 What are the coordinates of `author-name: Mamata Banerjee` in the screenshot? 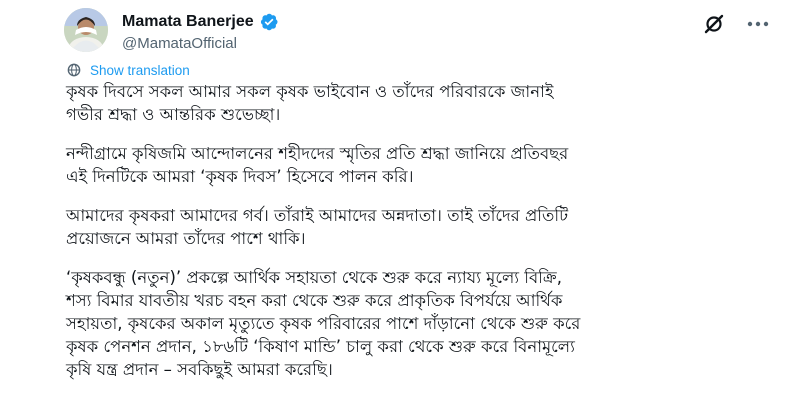 It's located at (188, 22).